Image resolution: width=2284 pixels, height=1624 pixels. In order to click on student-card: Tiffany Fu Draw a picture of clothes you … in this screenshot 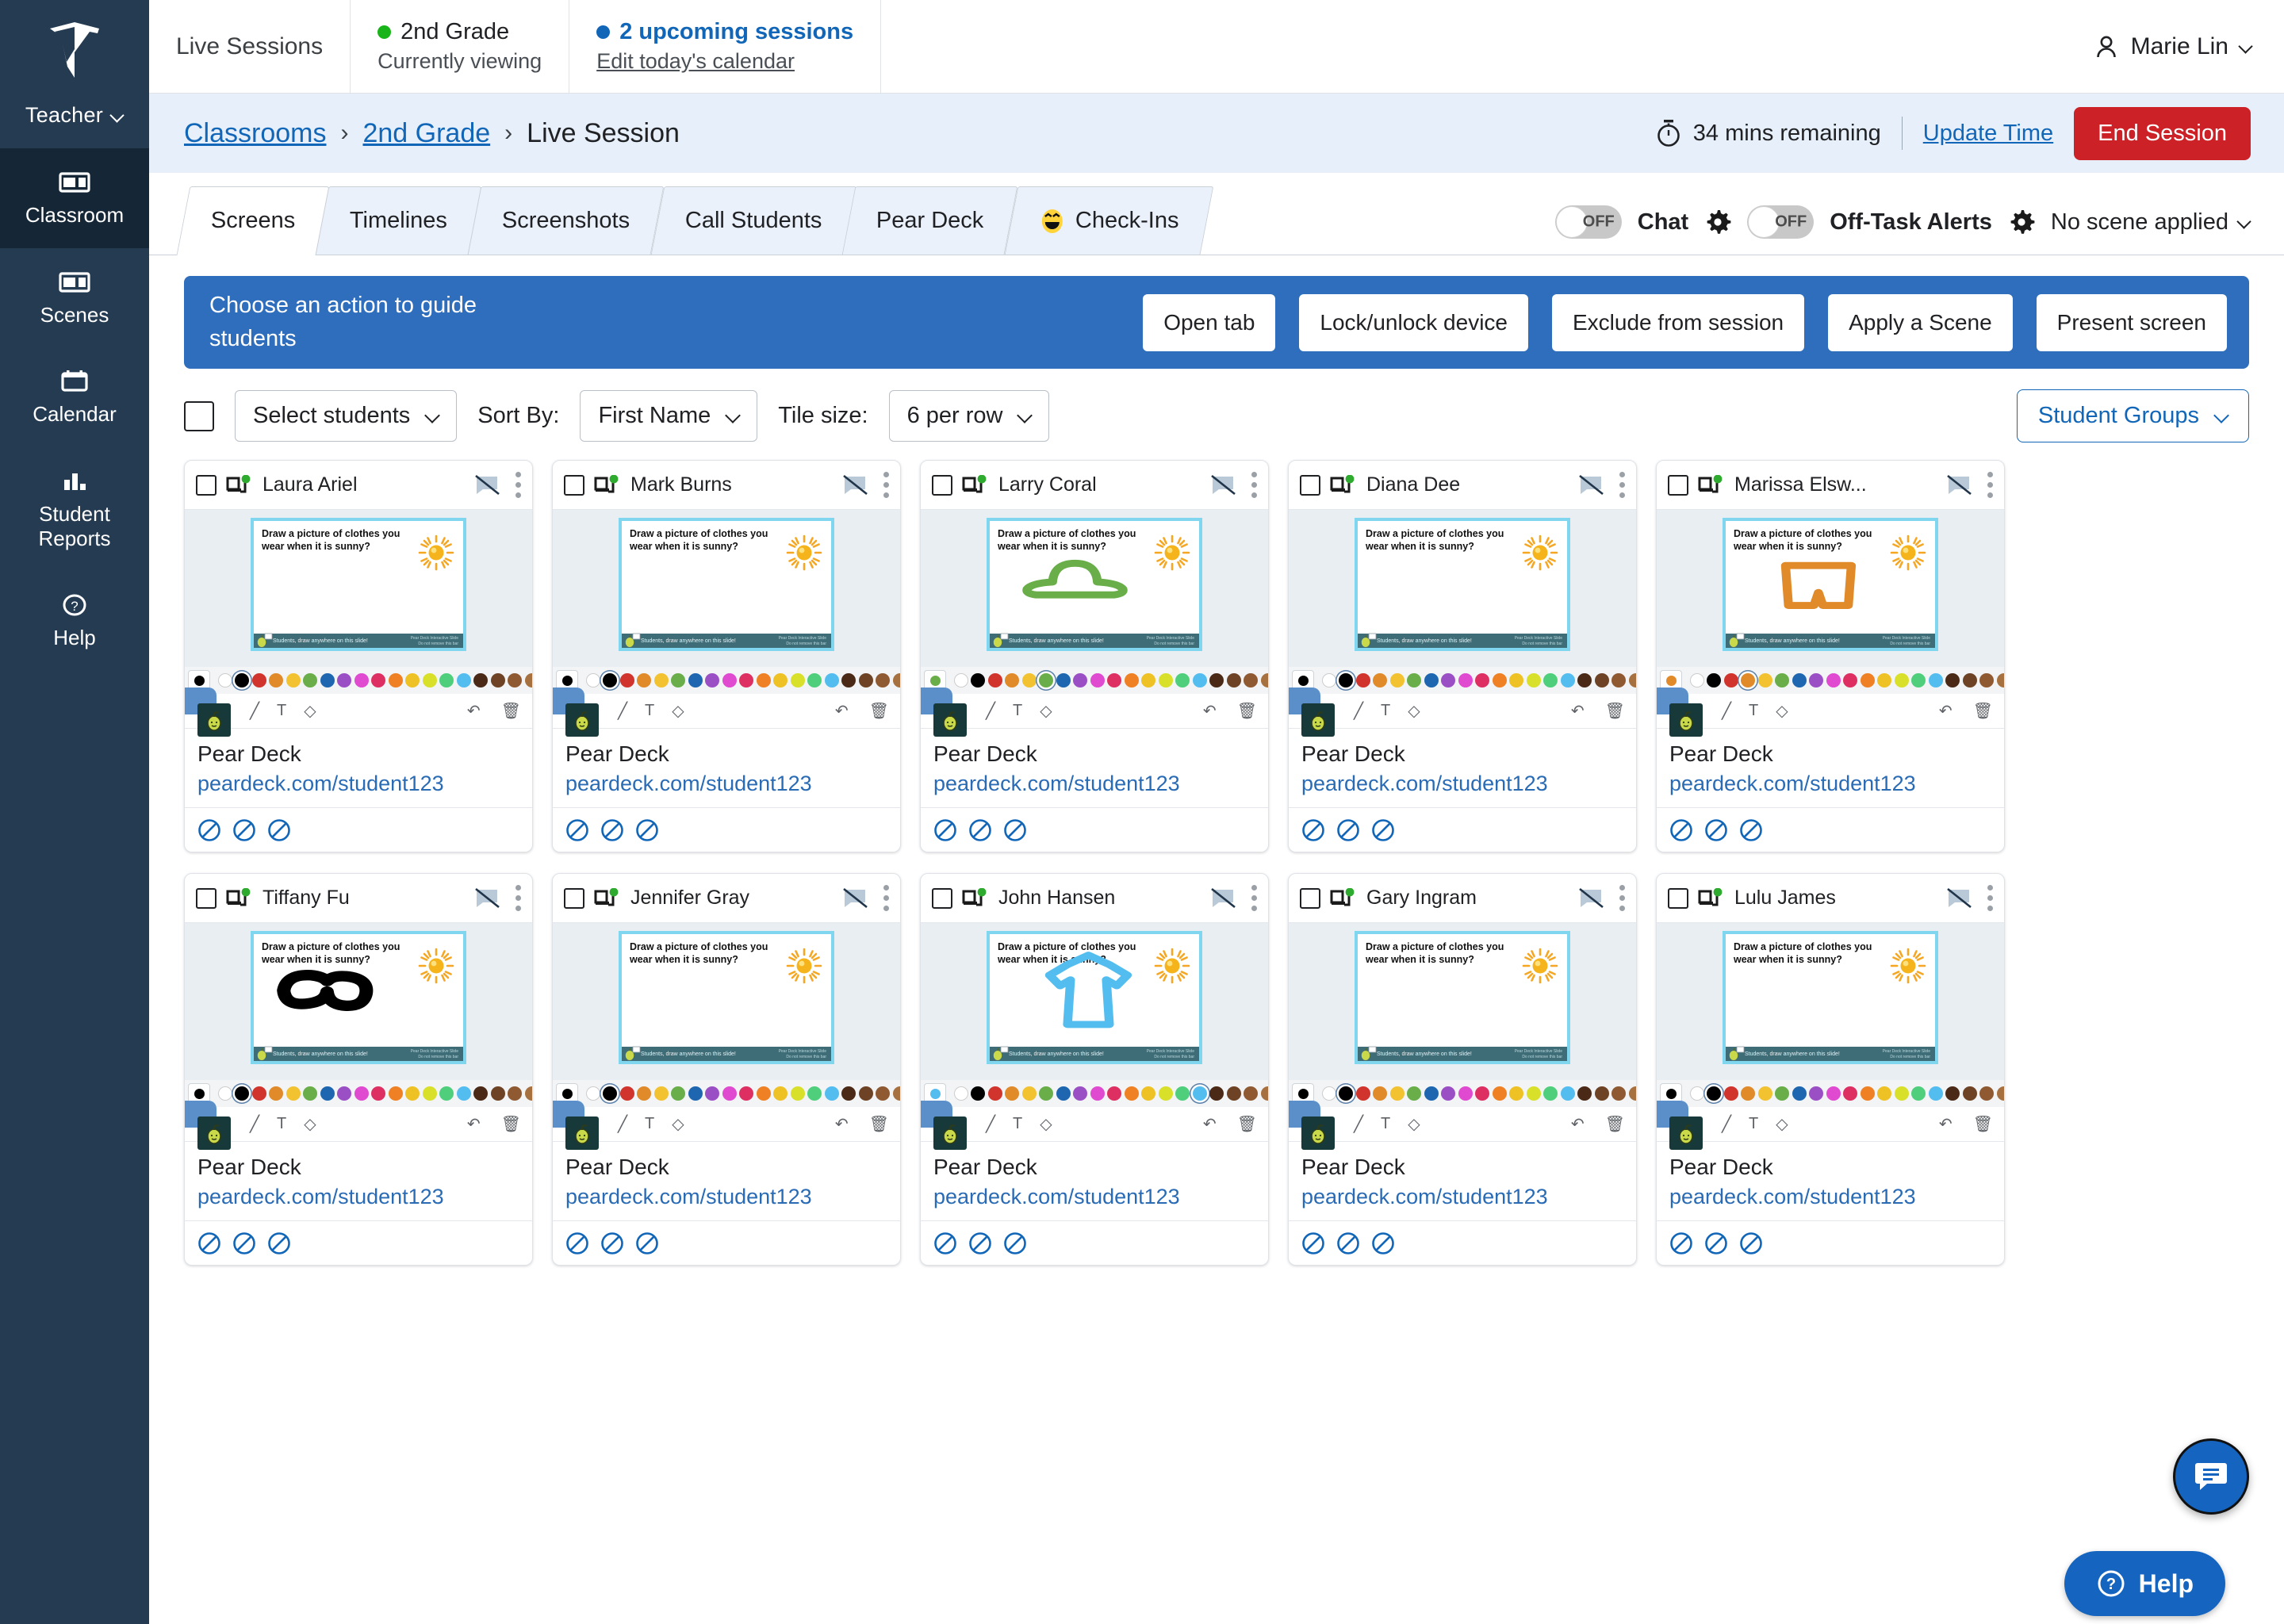, I will do `click(358, 1069)`.